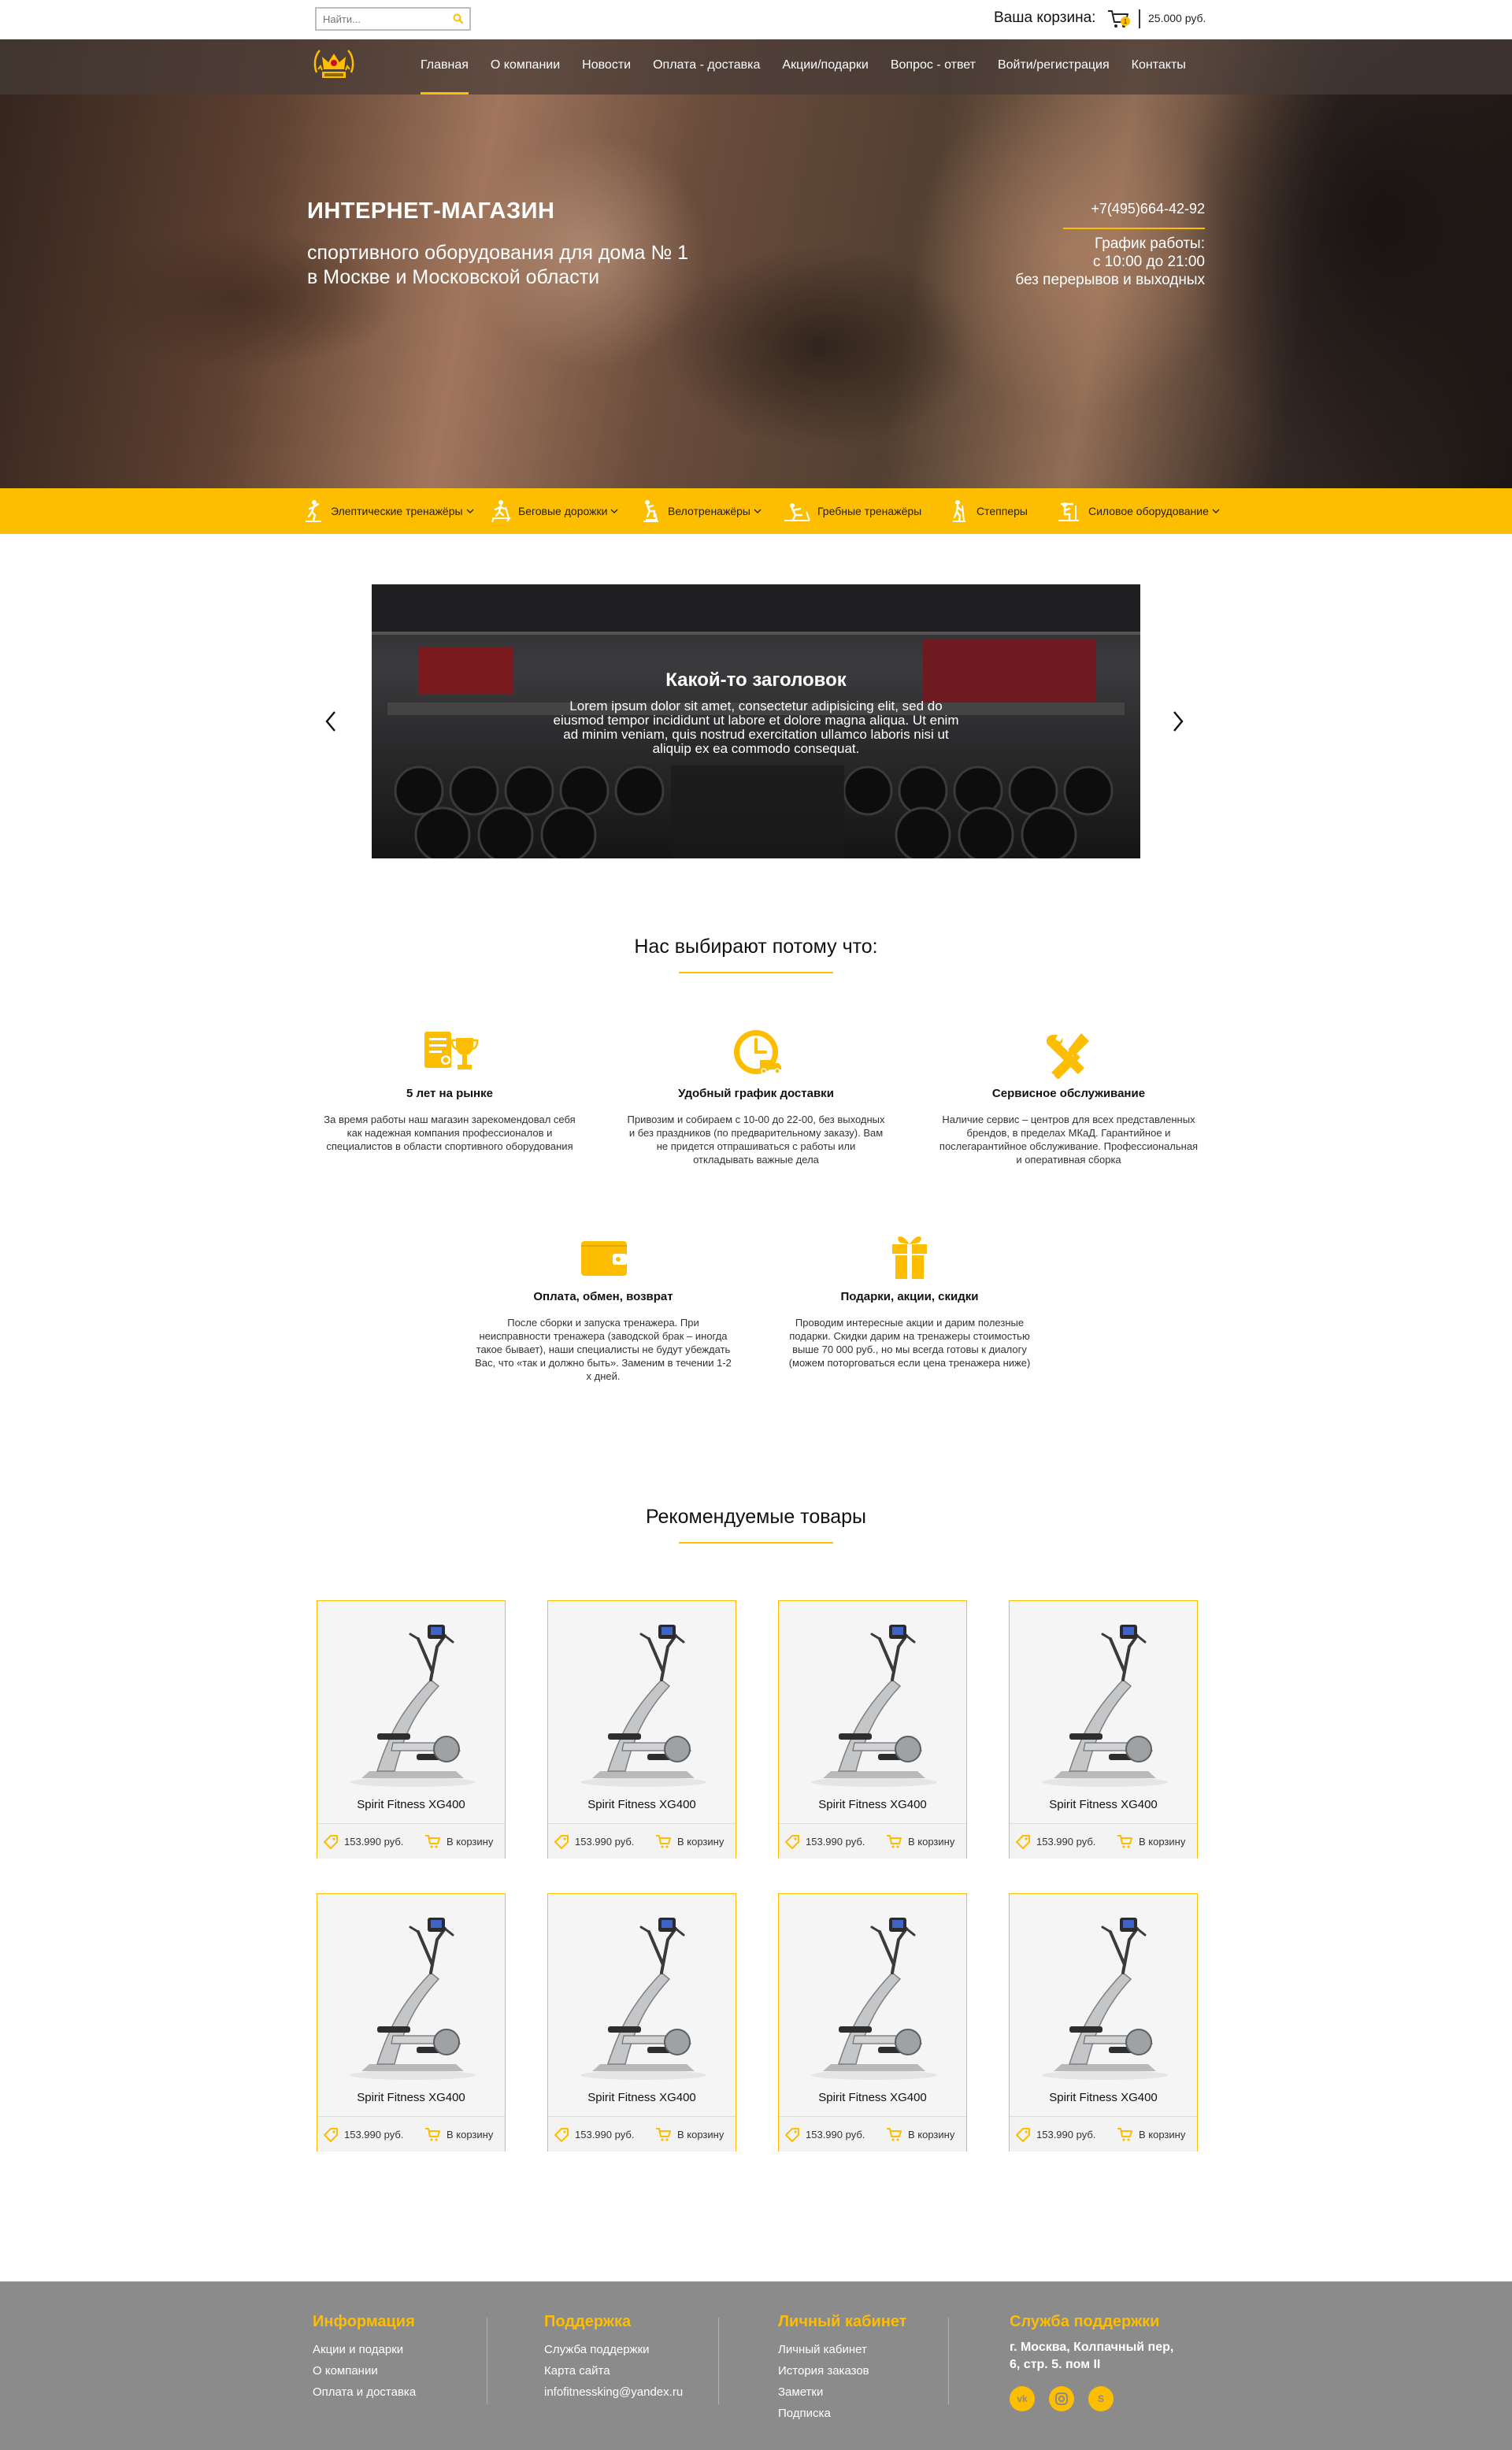 The height and width of the screenshot is (2450, 1512). Describe the element at coordinates (718, 2361) in the screenshot. I see `footer-divider` at that location.